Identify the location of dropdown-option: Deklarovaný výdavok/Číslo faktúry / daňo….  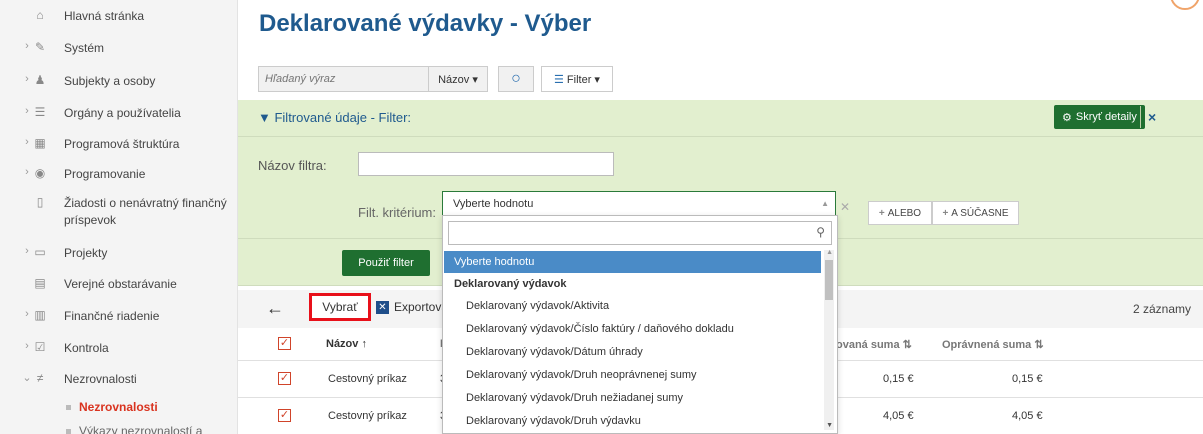
(632, 329).